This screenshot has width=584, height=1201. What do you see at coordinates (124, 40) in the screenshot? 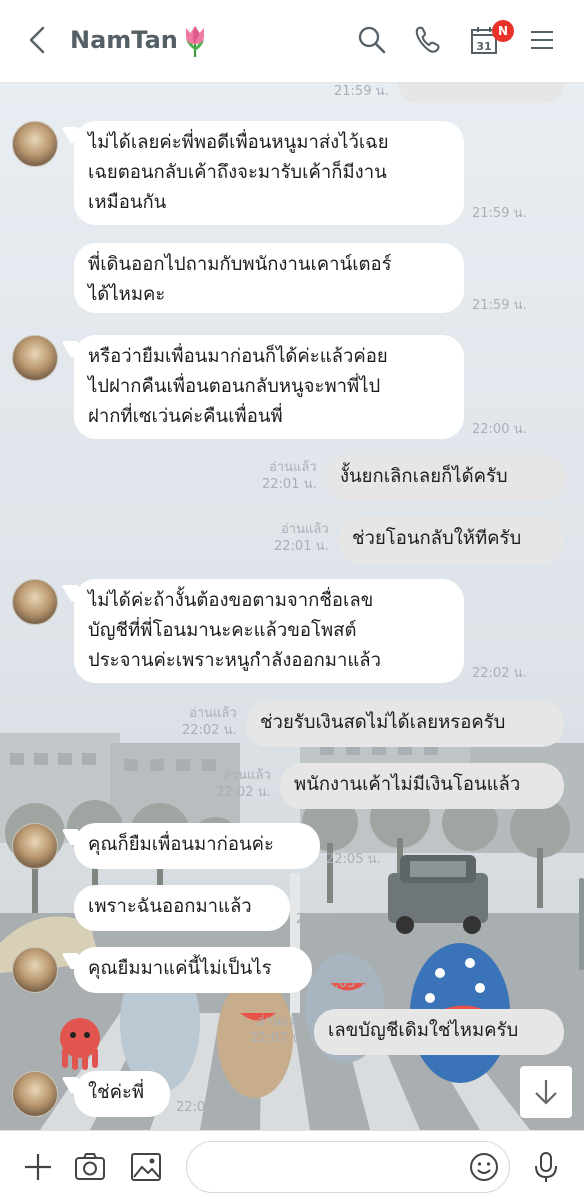
I see `chat-title: NamTan` at bounding box center [124, 40].